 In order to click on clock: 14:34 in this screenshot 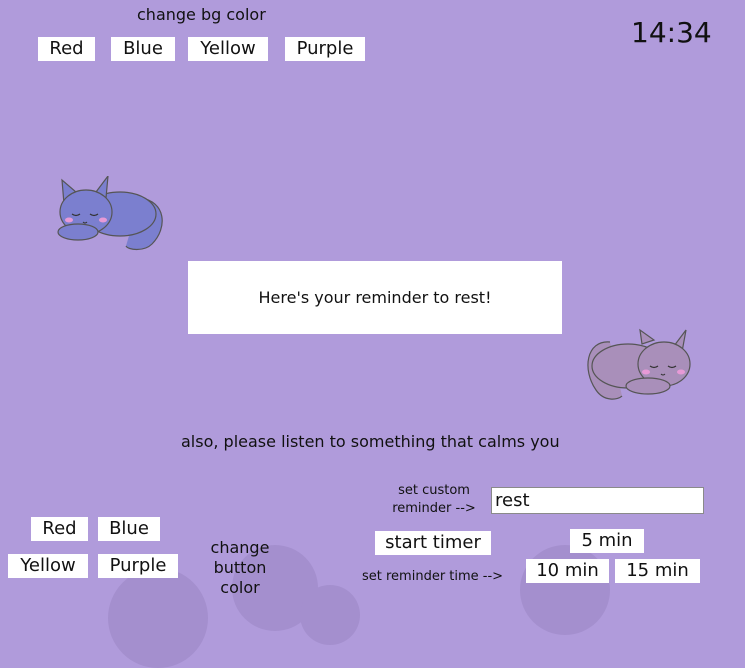, I will do `click(671, 32)`.